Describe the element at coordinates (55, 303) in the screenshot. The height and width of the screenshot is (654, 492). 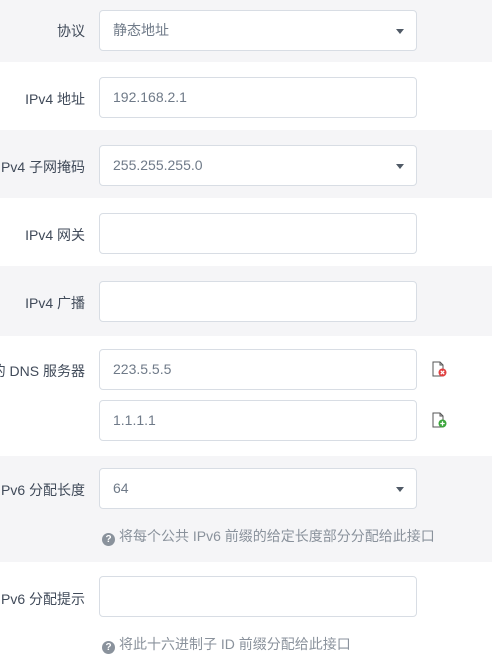
I see `ipv4-broadcast-label: IPv4 广播` at that location.